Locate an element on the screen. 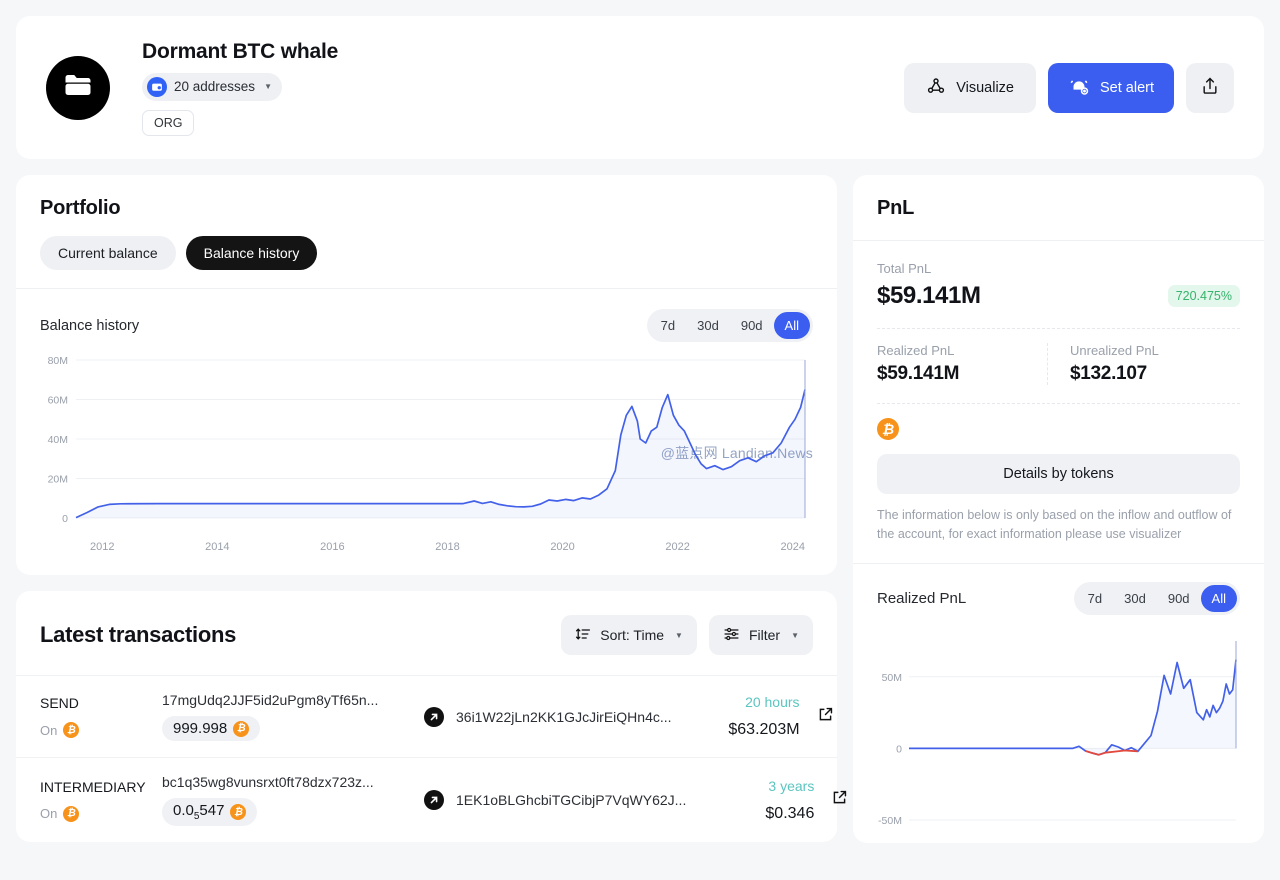  addresses-label: 20 addresses is located at coordinates (215, 86).